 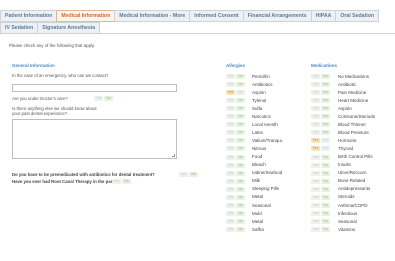 I want to click on premedicated-no-button: No, so click(x=193, y=174).